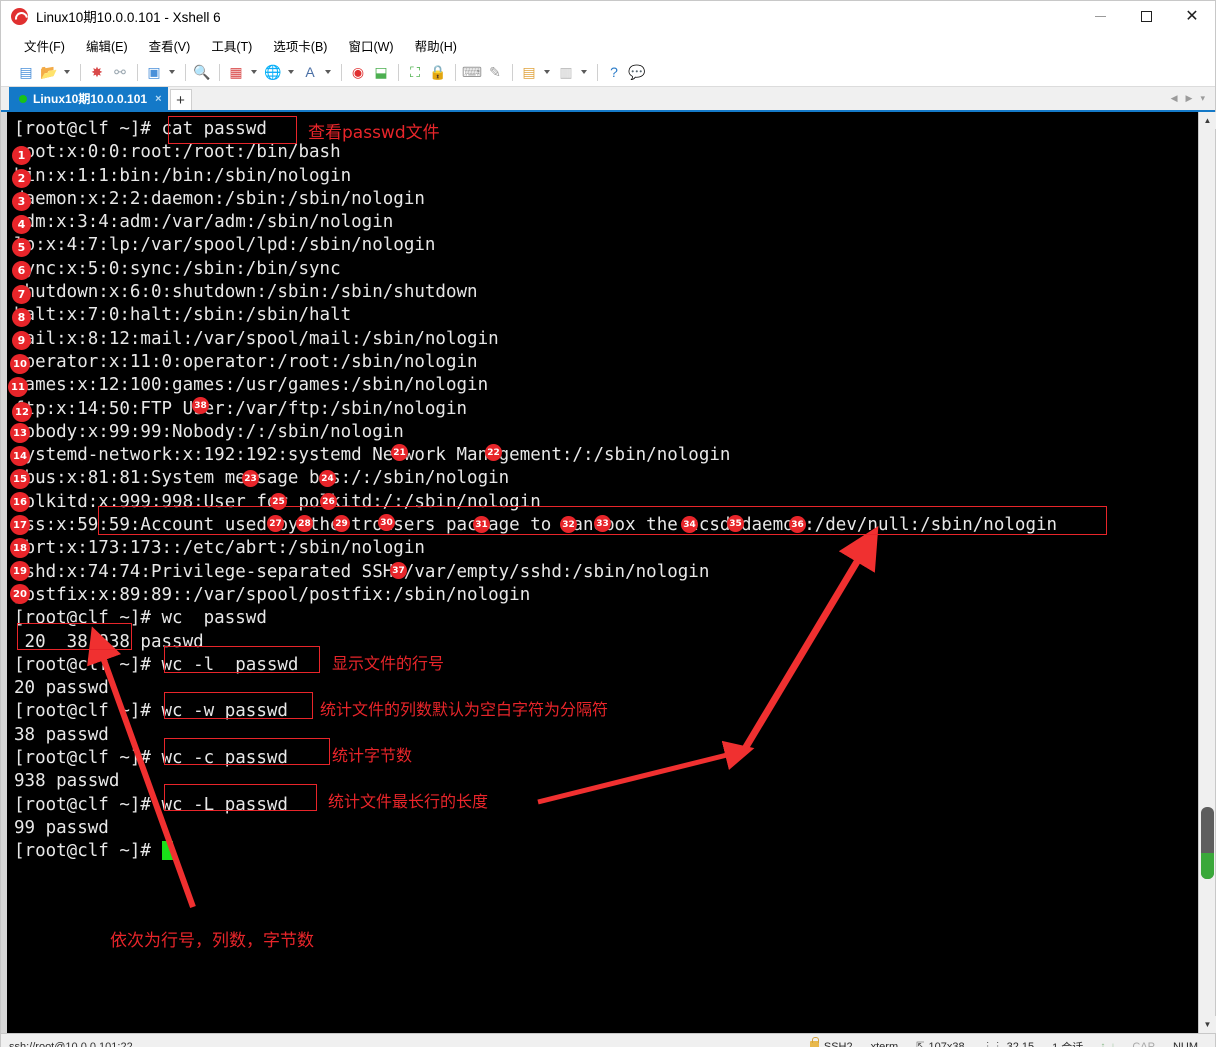 Image resolution: width=1216 pixels, height=1047 pixels. What do you see at coordinates (26, 72) in the screenshot?
I see `new-session-icon: ▤` at bounding box center [26, 72].